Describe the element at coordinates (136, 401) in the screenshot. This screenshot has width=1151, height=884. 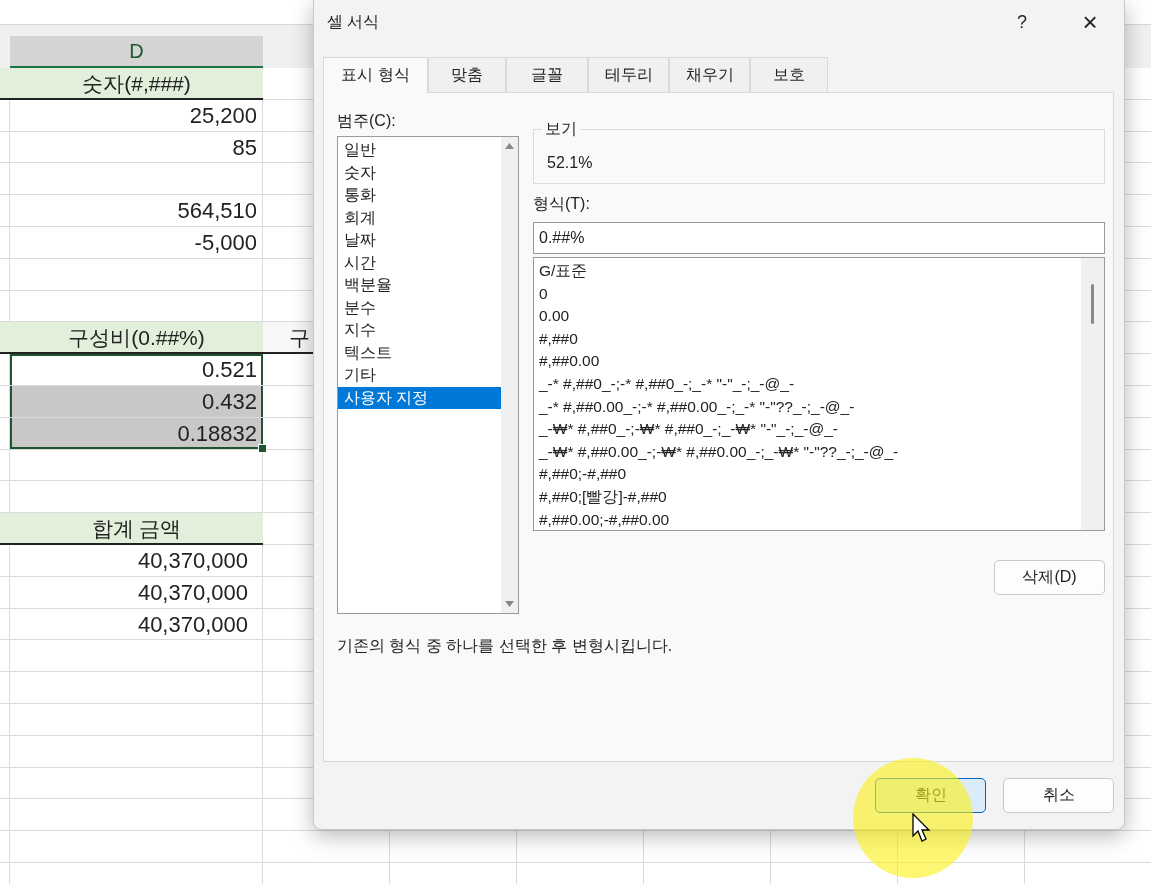
I see `table-cell: 0.432` at that location.